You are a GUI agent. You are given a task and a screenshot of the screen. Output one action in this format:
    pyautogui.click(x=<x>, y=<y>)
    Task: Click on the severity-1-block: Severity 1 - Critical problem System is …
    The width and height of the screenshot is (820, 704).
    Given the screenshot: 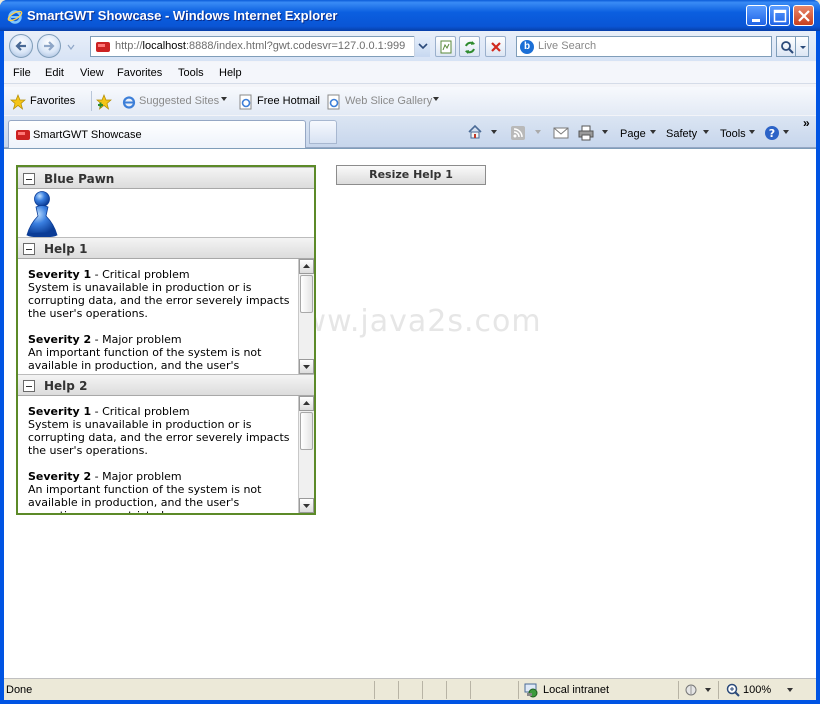 What is the action you would take?
    pyautogui.click(x=163, y=294)
    